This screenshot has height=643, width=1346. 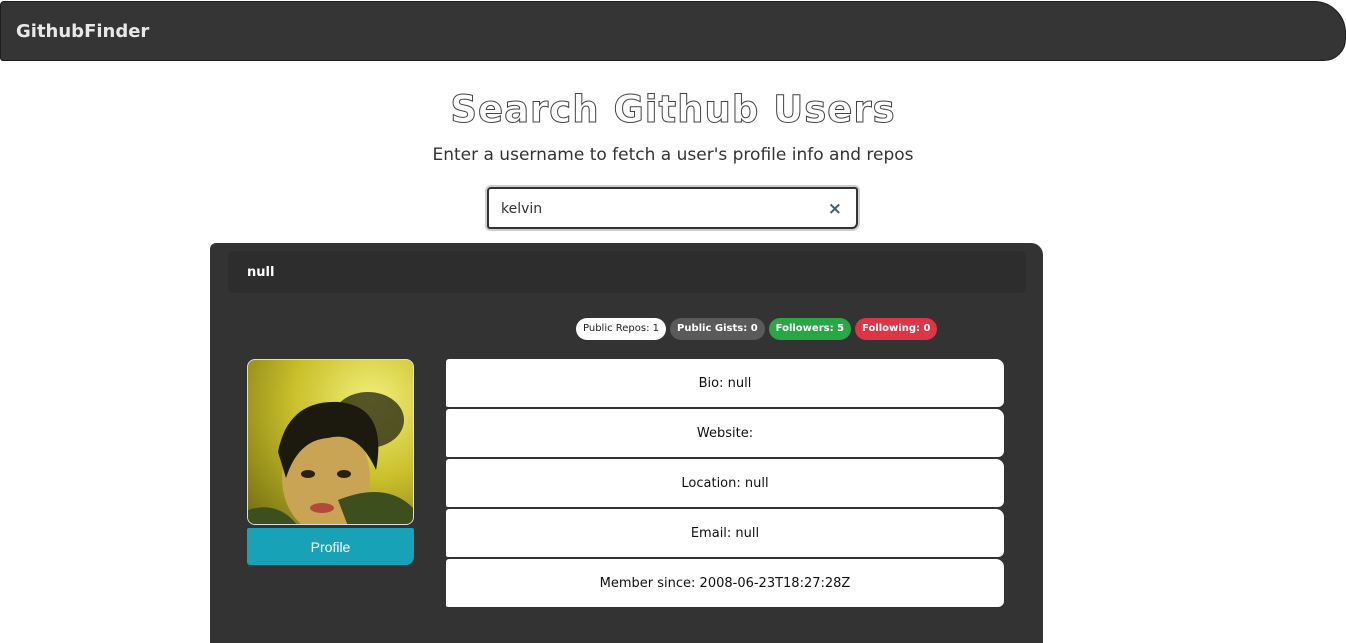 I want to click on badge-following: Following: 0, so click(x=896, y=329).